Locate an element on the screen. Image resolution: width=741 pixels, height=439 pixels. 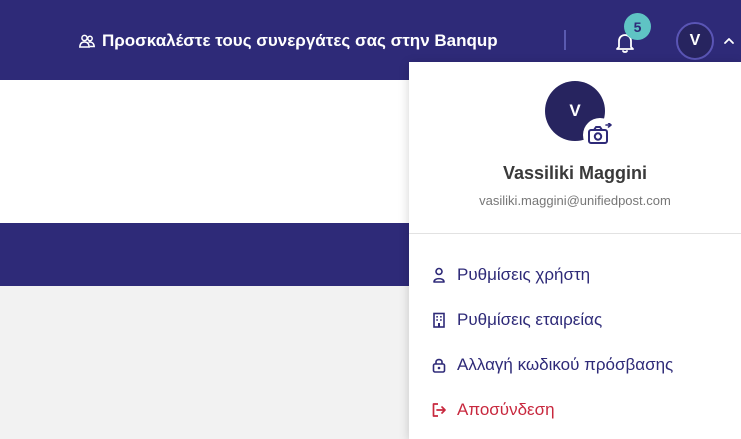
menu-item-company-settings: Ρυθμίσεις εταιρείας is located at coordinates (575, 319).